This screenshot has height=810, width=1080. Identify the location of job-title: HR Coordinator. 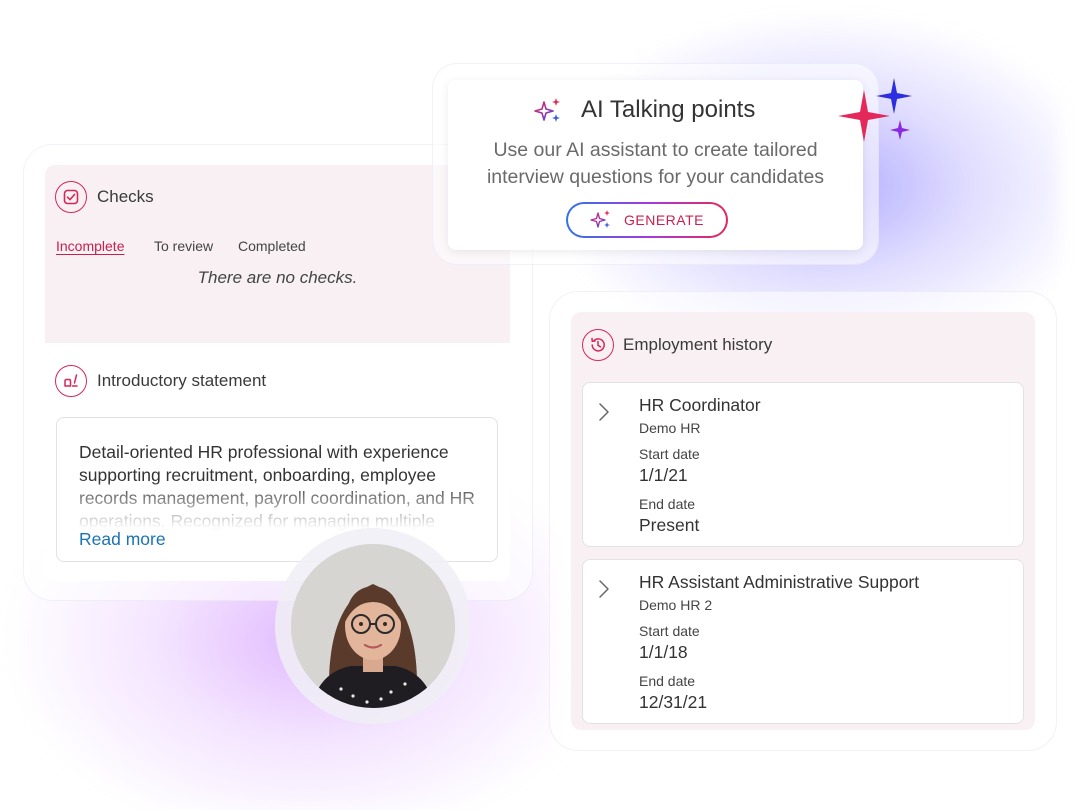
(700, 405).